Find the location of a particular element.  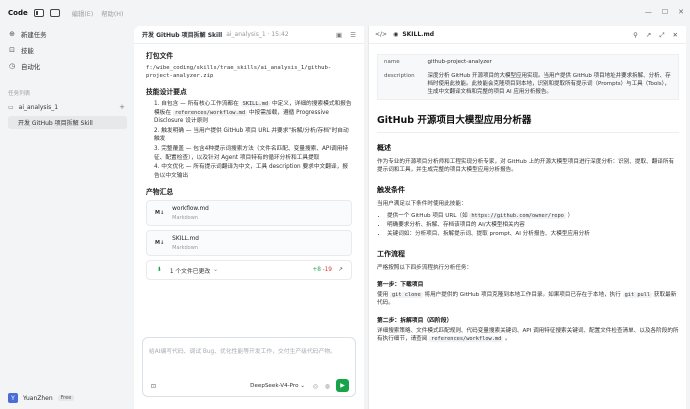

sidebar-item-active-task: 开发 GitHub 项目拆解 Skill is located at coordinates (67, 122).